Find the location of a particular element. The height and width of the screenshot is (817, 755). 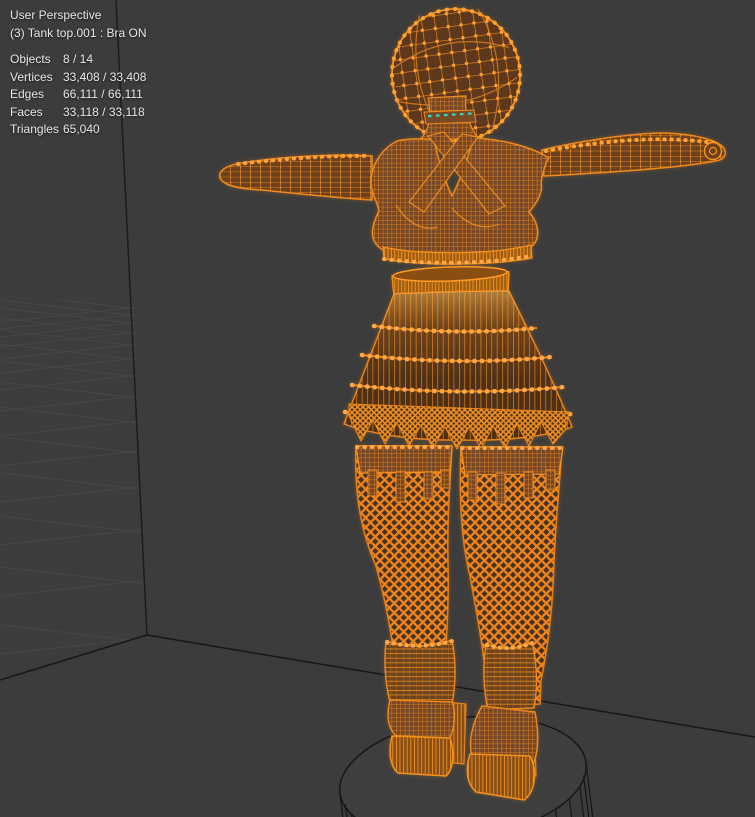

left-boot-cuff is located at coordinates (420, 672).